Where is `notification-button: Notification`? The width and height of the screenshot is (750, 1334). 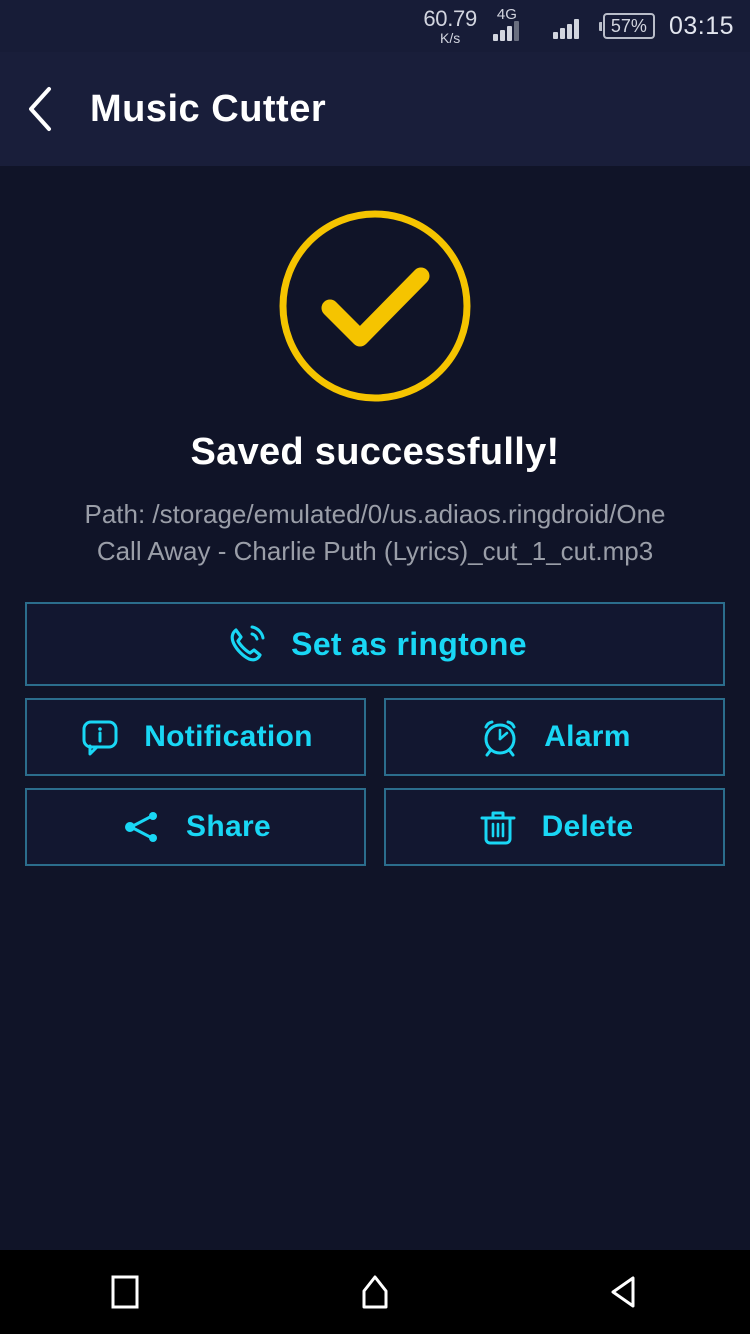 notification-button: Notification is located at coordinates (195, 737).